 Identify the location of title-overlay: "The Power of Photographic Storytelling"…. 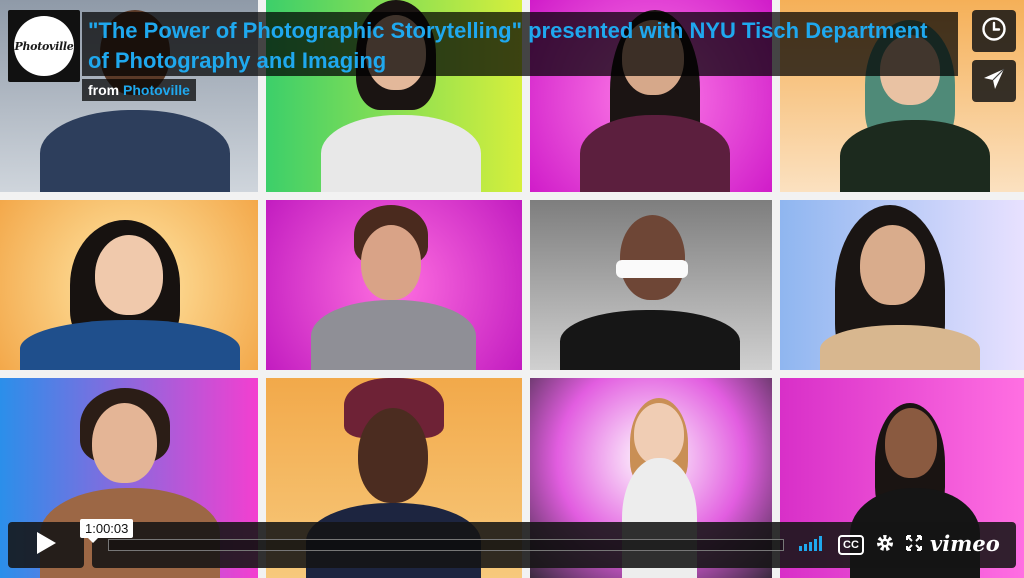
(520, 44).